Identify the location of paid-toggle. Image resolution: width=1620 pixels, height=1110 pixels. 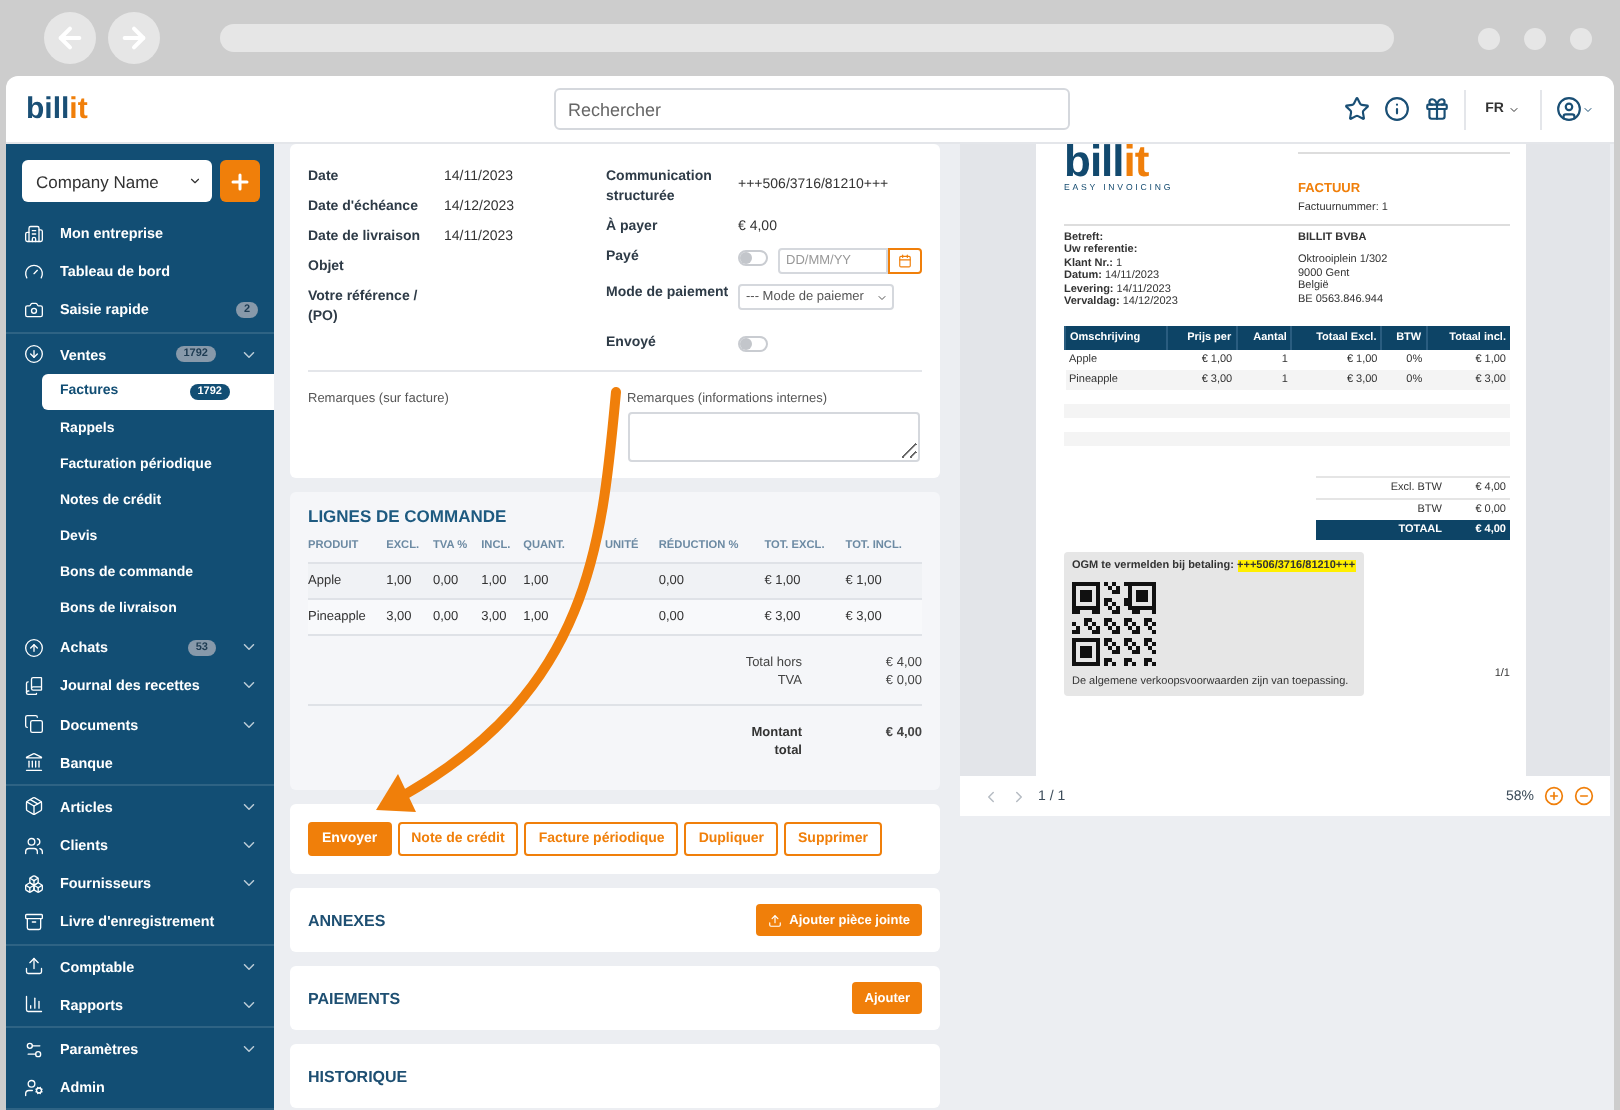
(753, 258).